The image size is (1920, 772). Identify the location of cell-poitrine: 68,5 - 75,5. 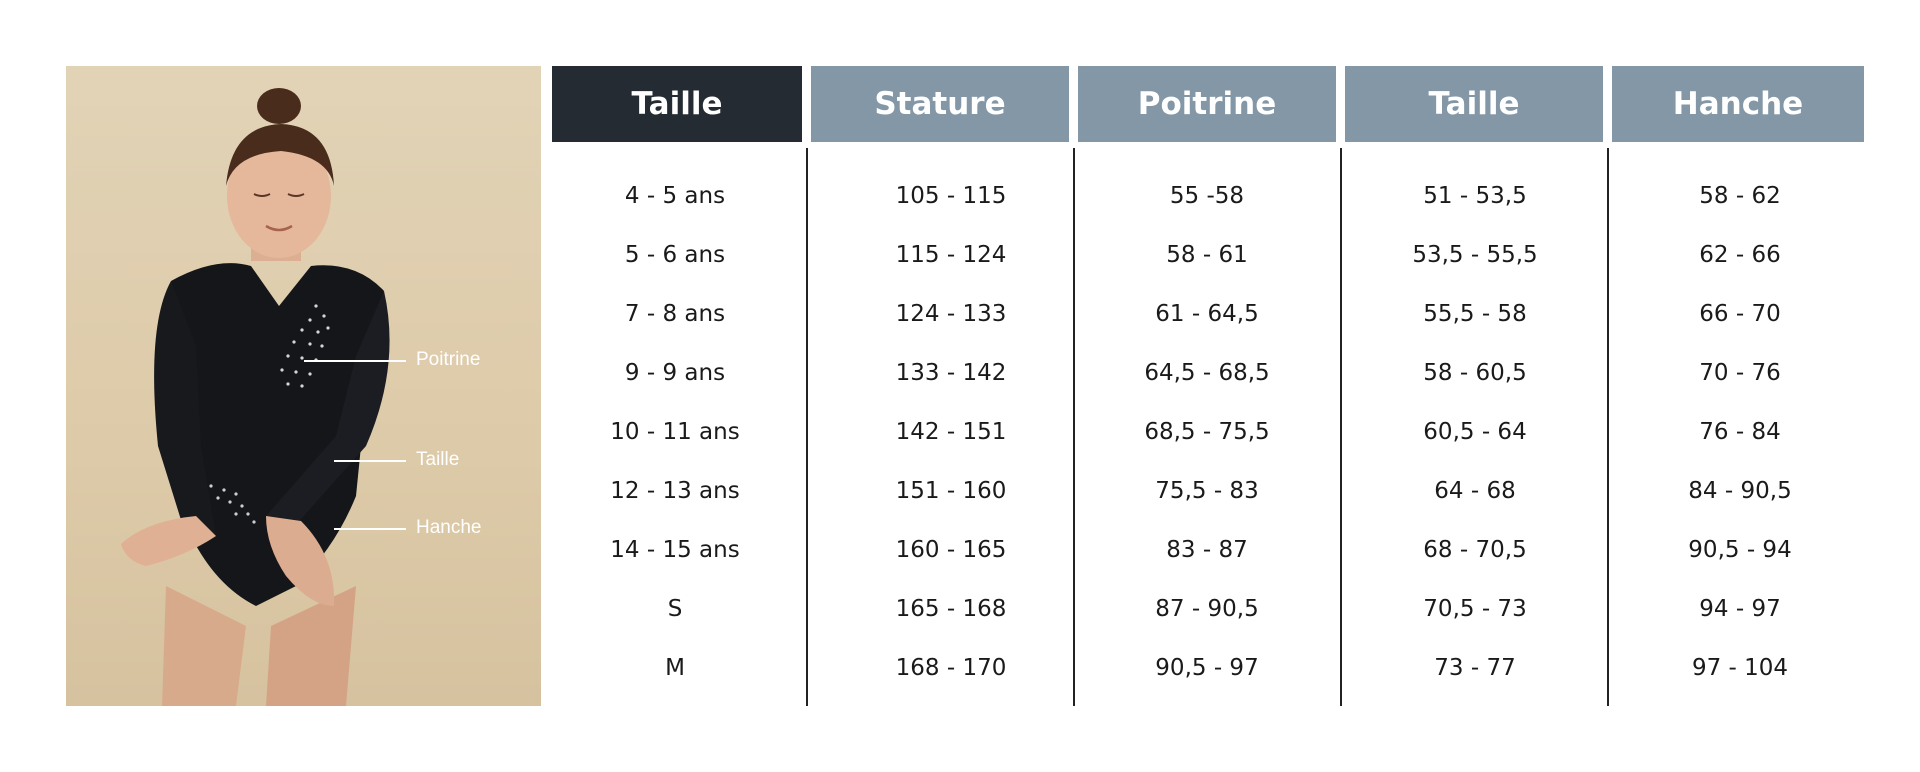
(1207, 432).